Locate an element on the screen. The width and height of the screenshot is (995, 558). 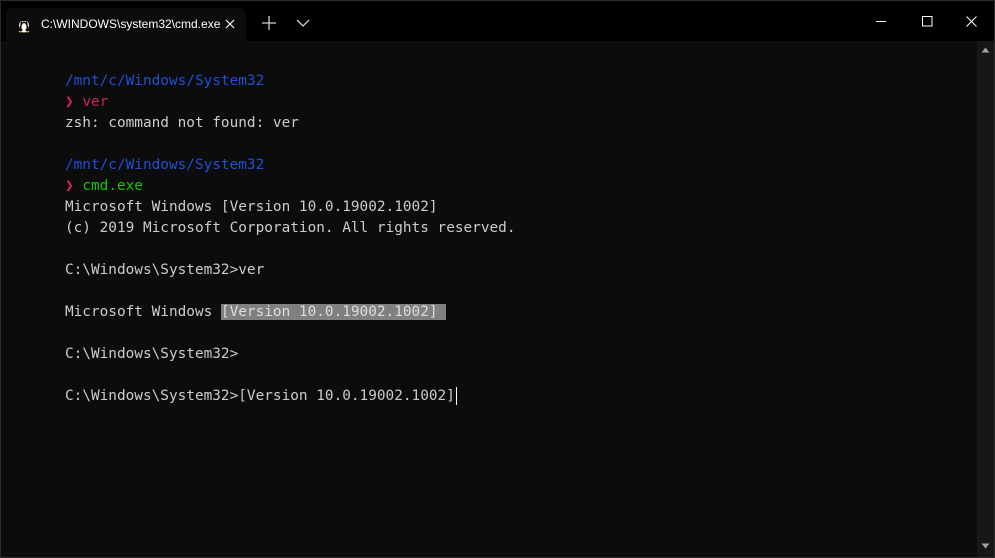
minimize-icon is located at coordinates (881, 21).